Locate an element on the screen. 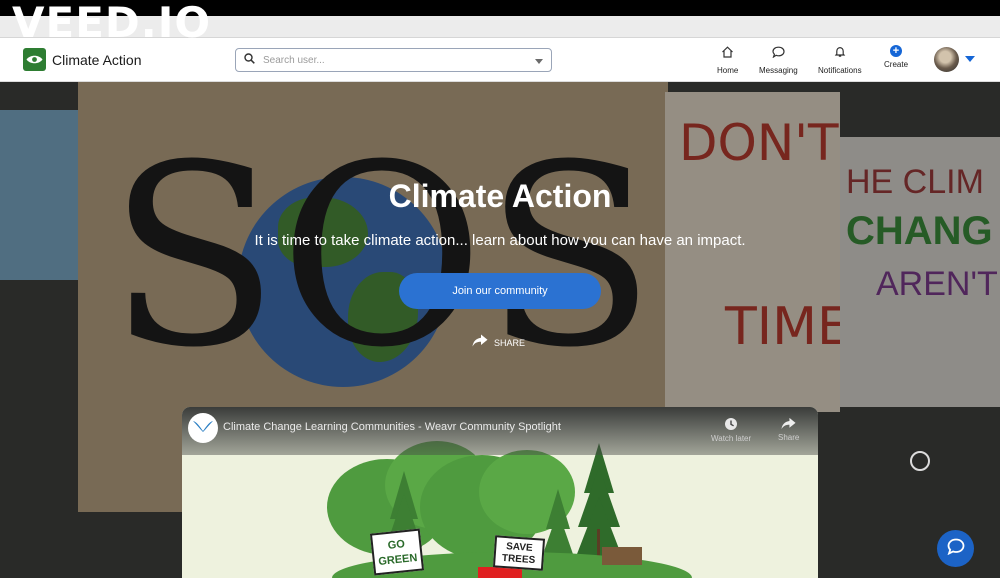 The image size is (1000, 578). nav-home-label: Home is located at coordinates (728, 70).